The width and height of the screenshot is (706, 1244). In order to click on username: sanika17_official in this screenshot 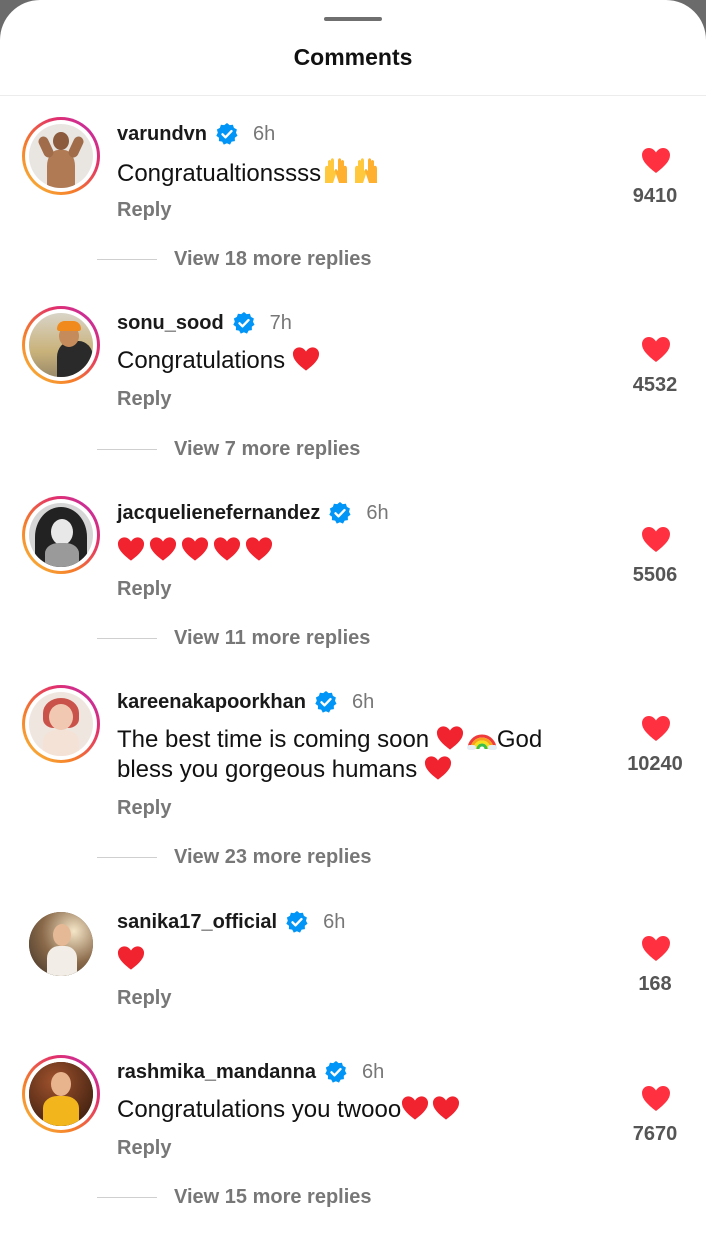, I will do `click(197, 922)`.